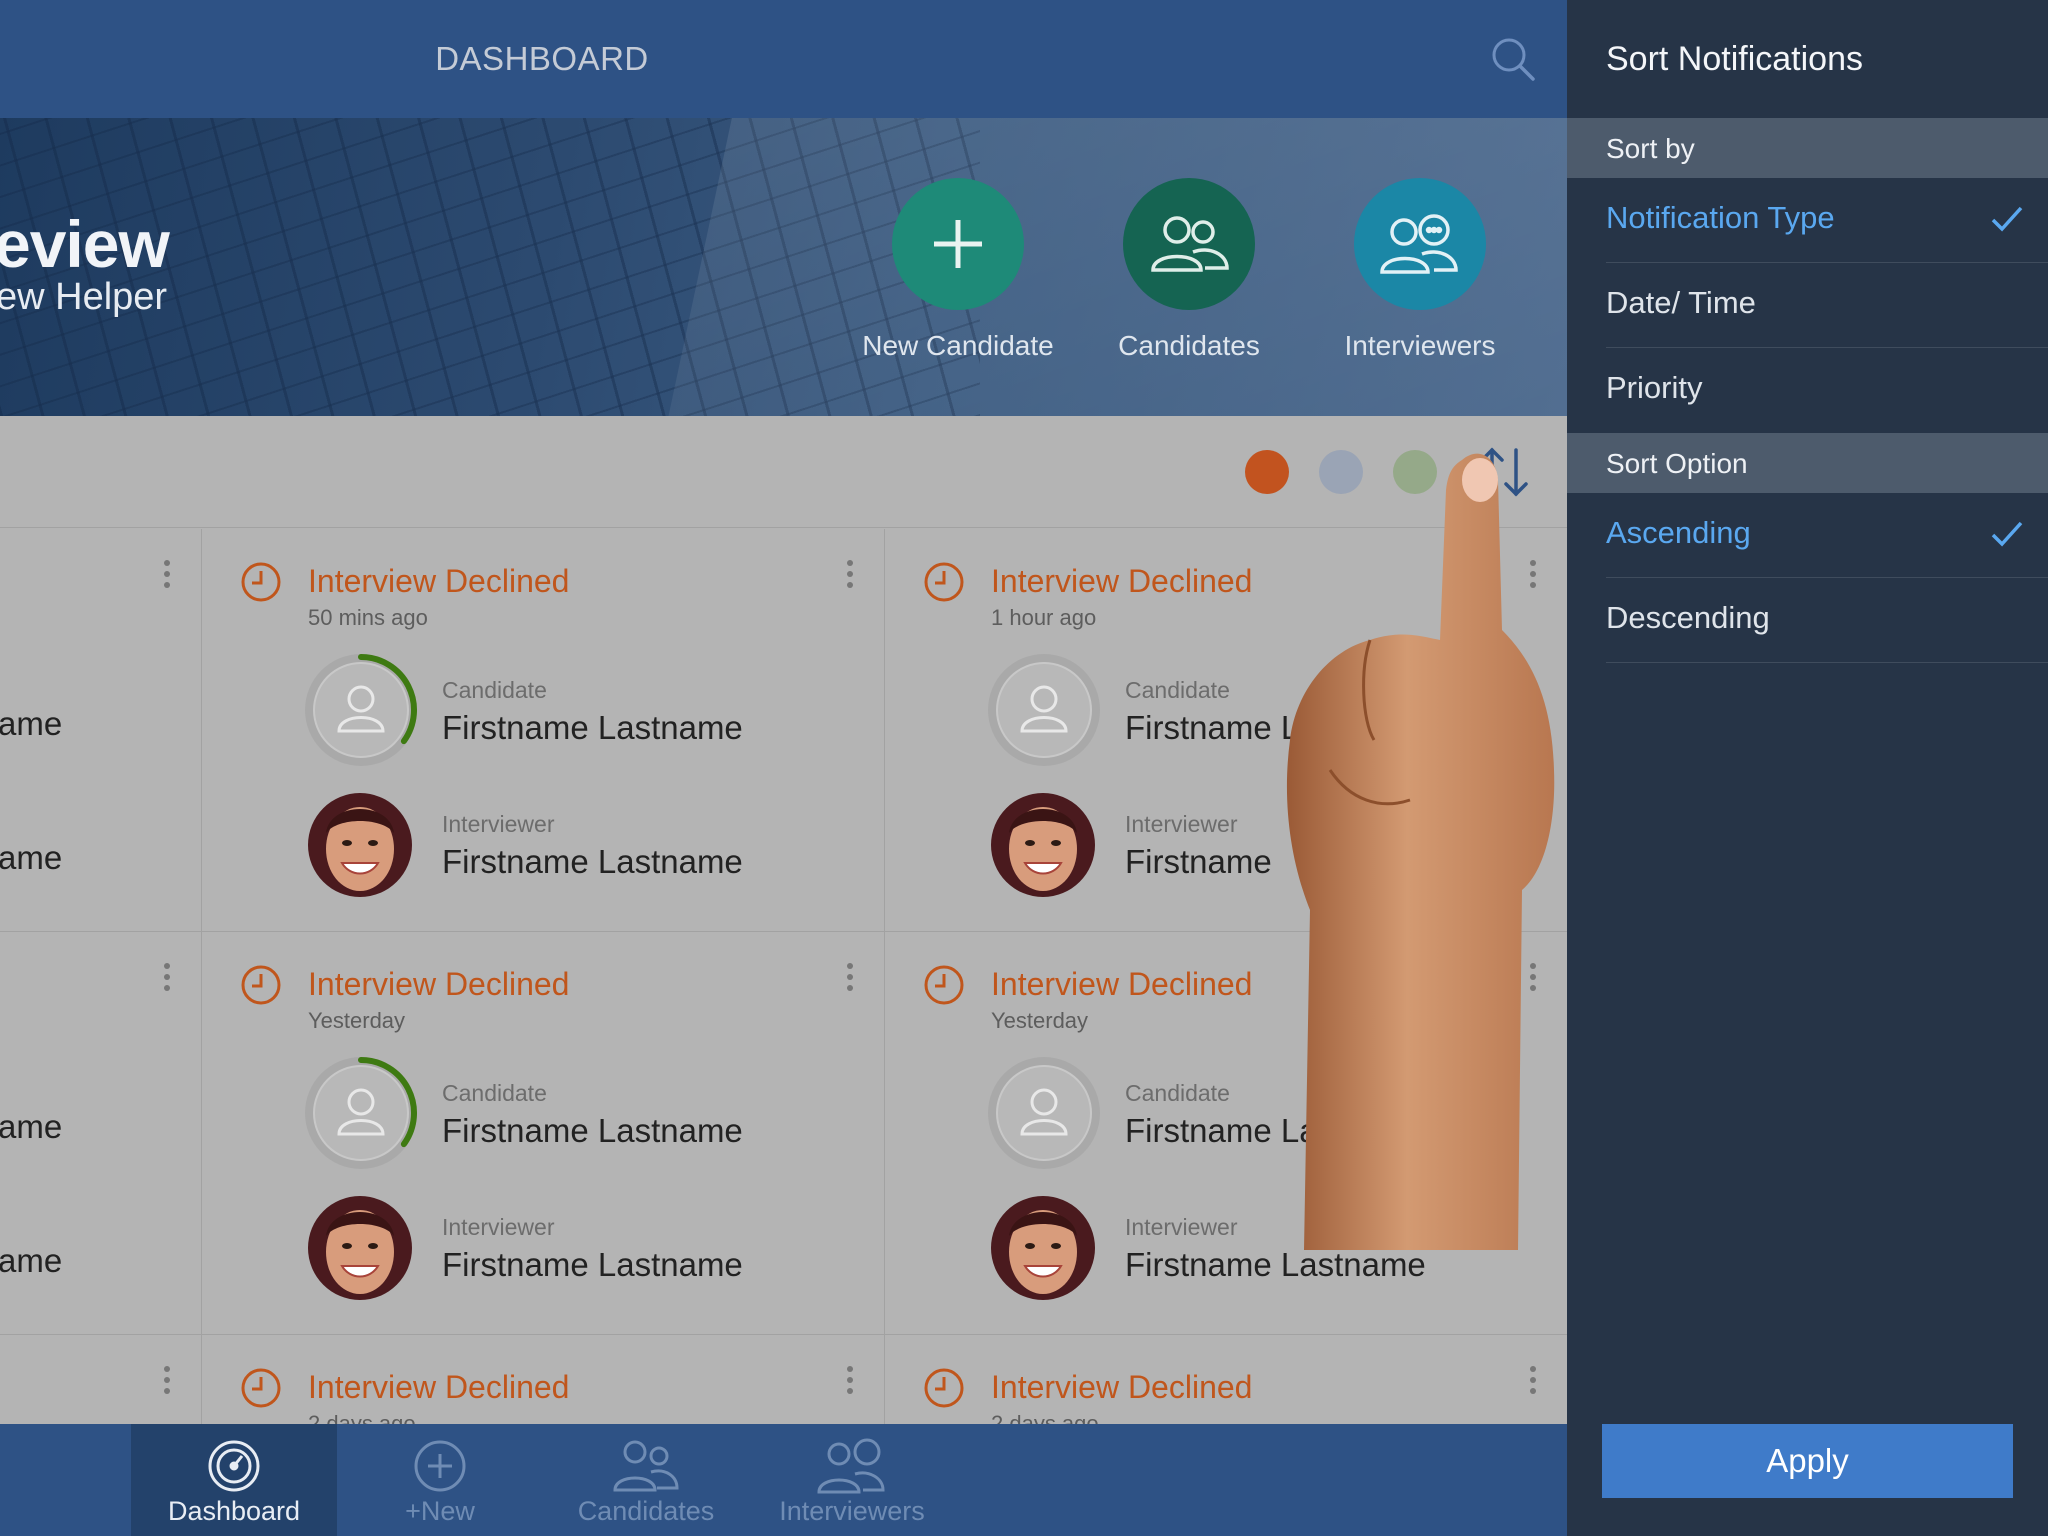 The width and height of the screenshot is (2048, 1536). I want to click on page-title: DASHBOARD, so click(542, 58).